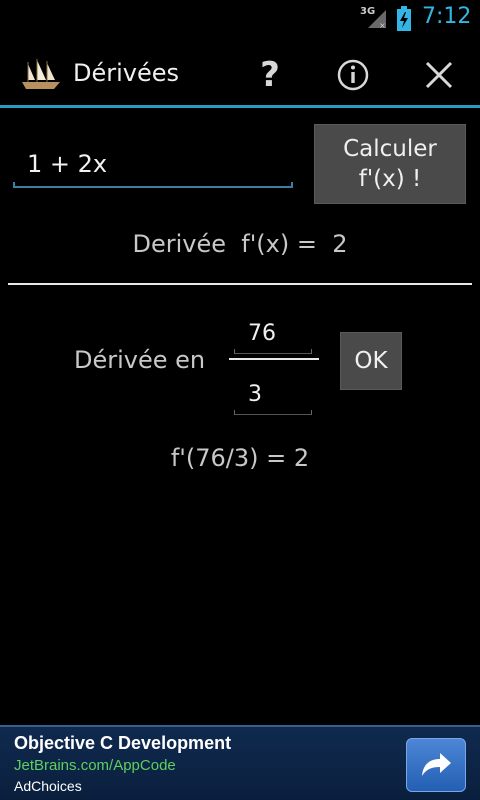 Image resolution: width=480 pixels, height=800 pixels. Describe the element at coordinates (371, 361) in the screenshot. I see `ok-button: OK` at that location.